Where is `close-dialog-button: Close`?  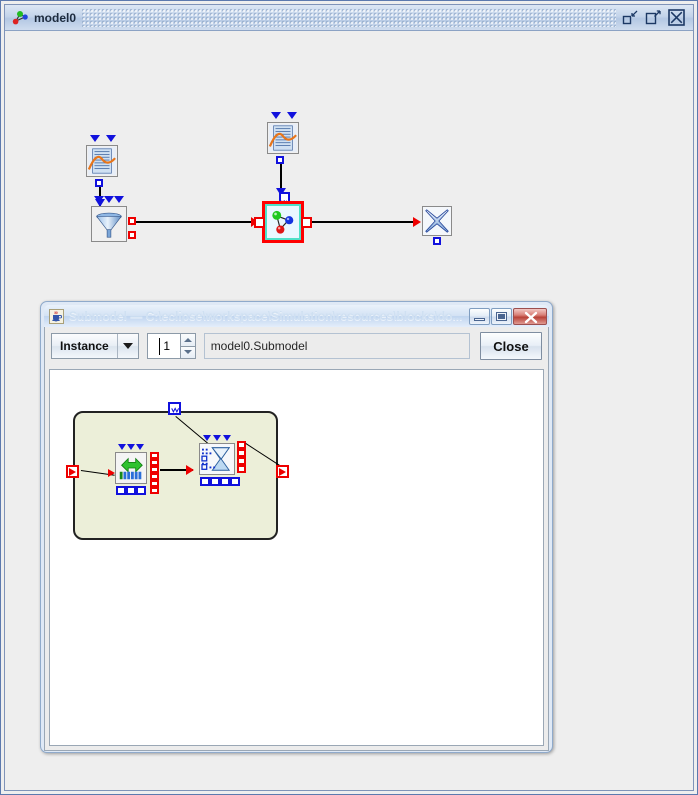
close-dialog-button: Close is located at coordinates (511, 346).